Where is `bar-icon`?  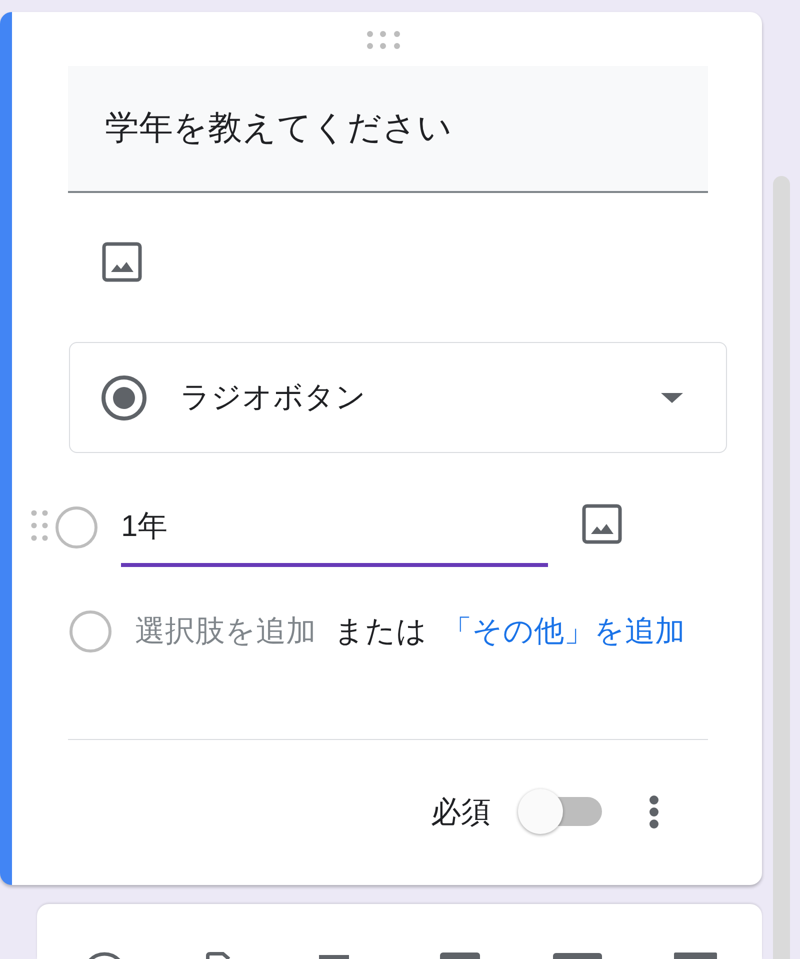 bar-icon is located at coordinates (334, 955).